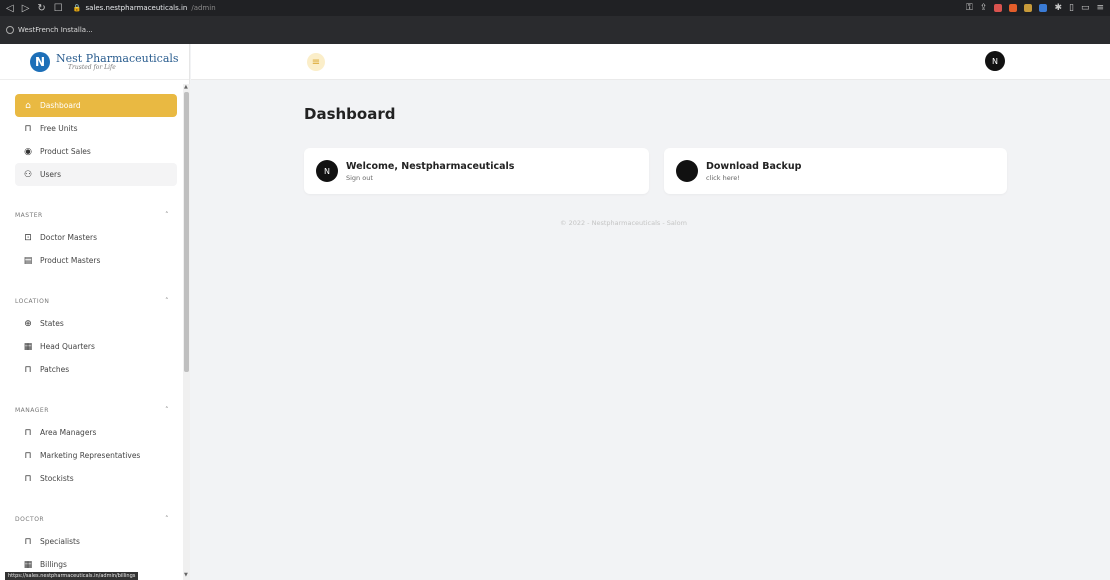  What do you see at coordinates (28, 237) in the screenshot?
I see `doctor-icon: ⊡` at bounding box center [28, 237].